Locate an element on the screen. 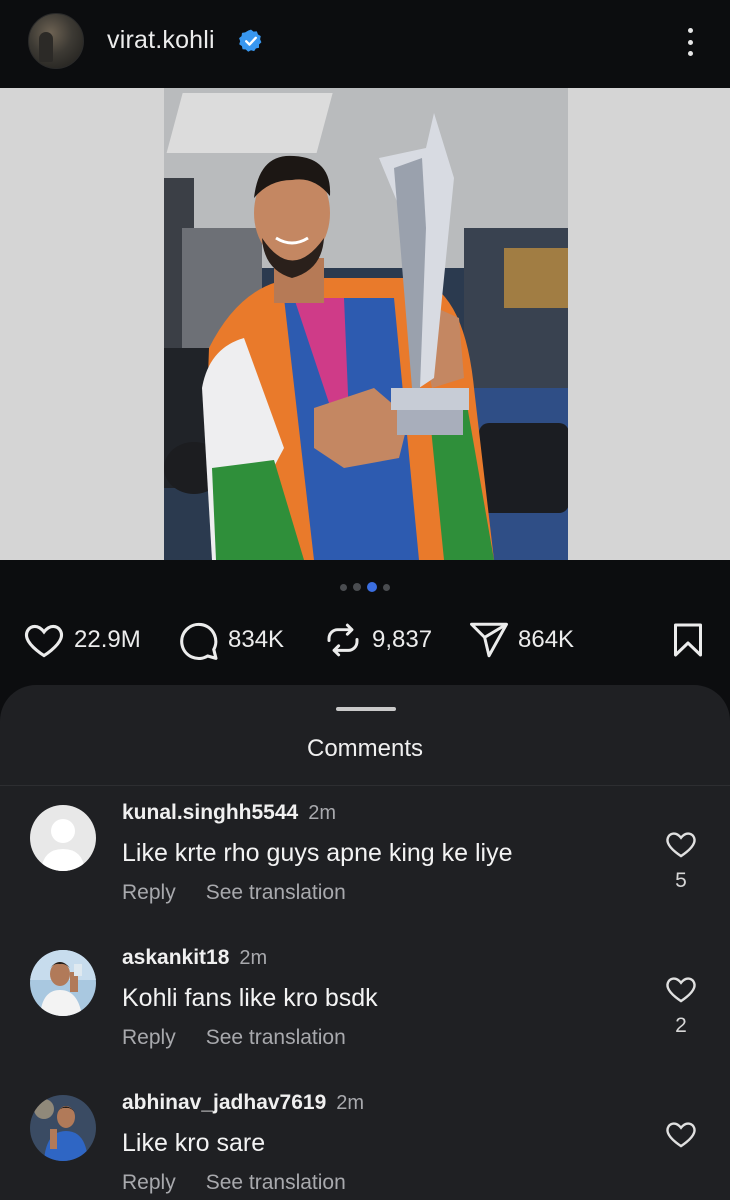 This screenshot has height=1200, width=730. repost-action: 9,837 is located at coordinates (377, 640).